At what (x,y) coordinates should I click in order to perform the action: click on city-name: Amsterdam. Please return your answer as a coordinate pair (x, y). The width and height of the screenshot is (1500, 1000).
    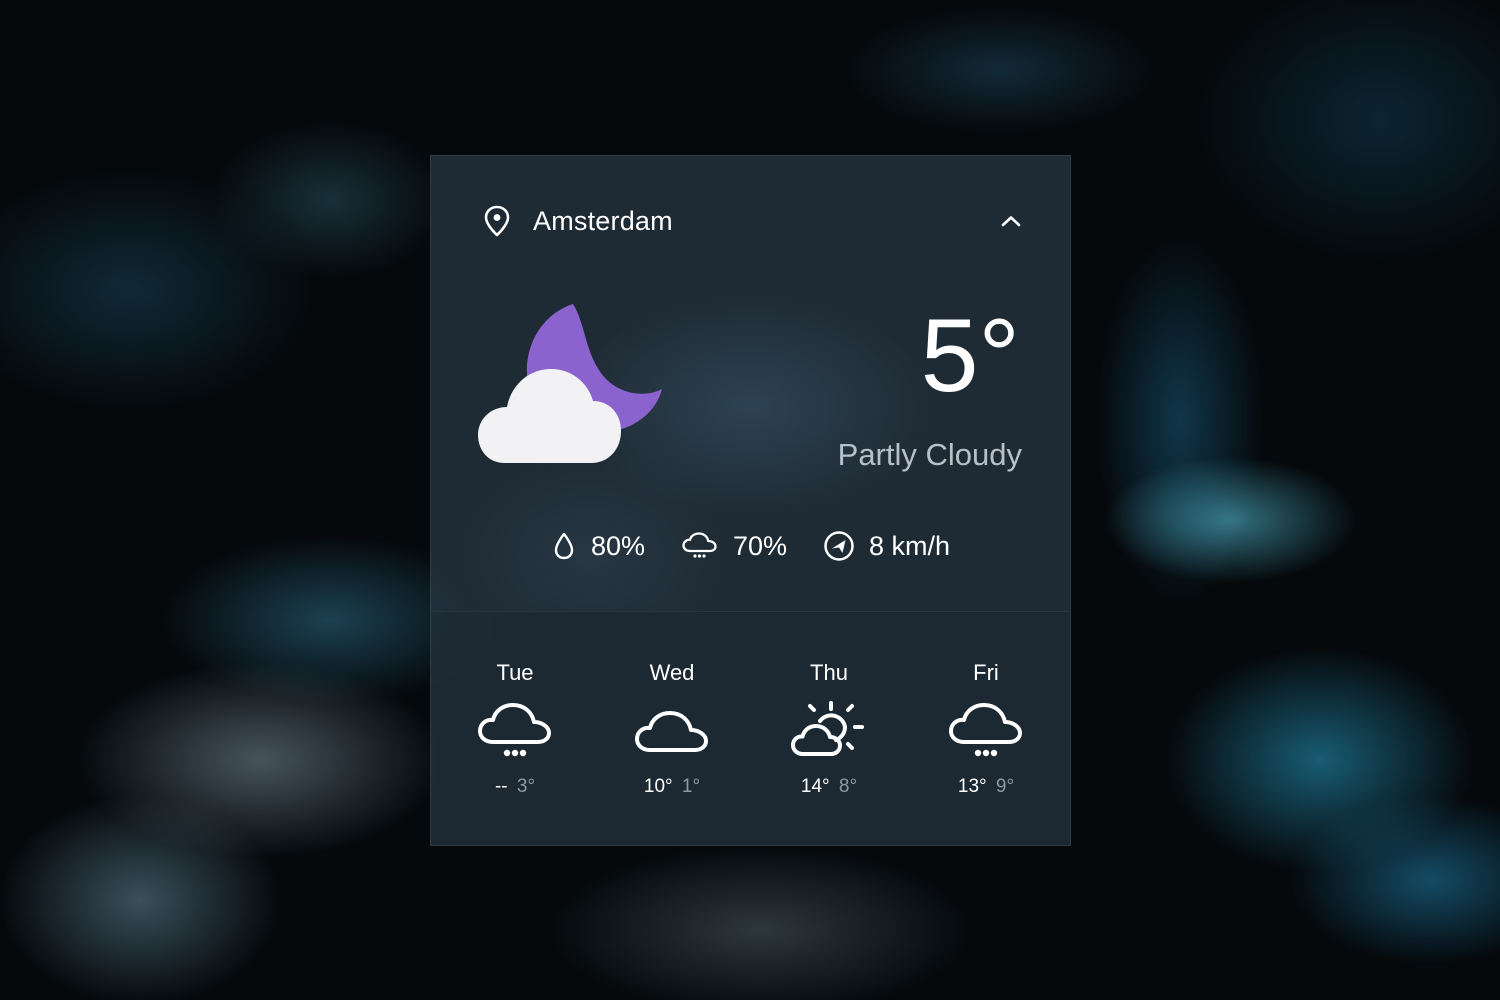
    Looking at the image, I should click on (603, 220).